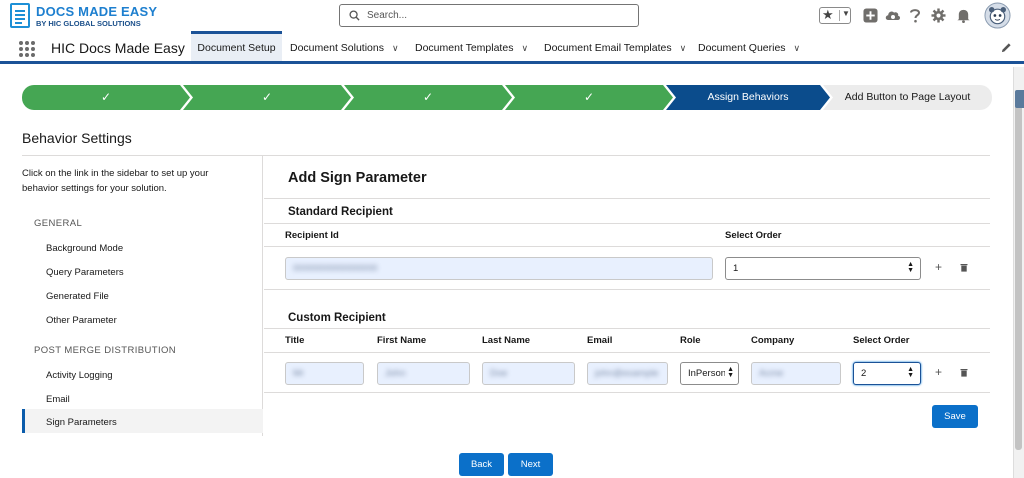  I want to click on tab-document-templates: Document Templates ∨, so click(471, 46).